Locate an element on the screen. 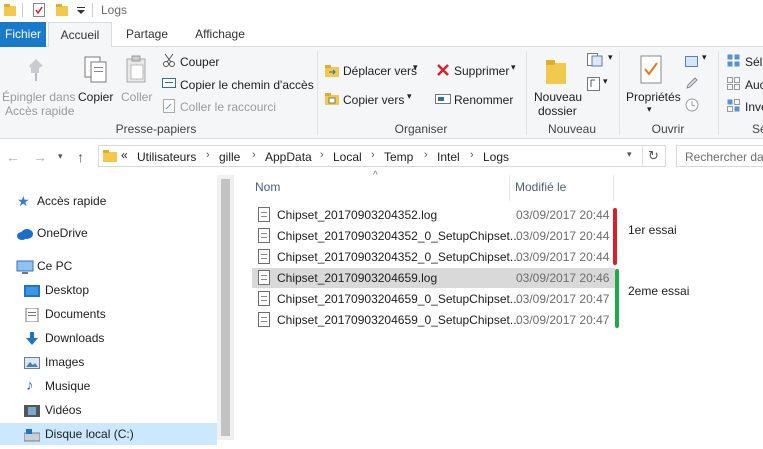 This screenshot has width=763, height=449. properties-big-icon is located at coordinates (651, 71).